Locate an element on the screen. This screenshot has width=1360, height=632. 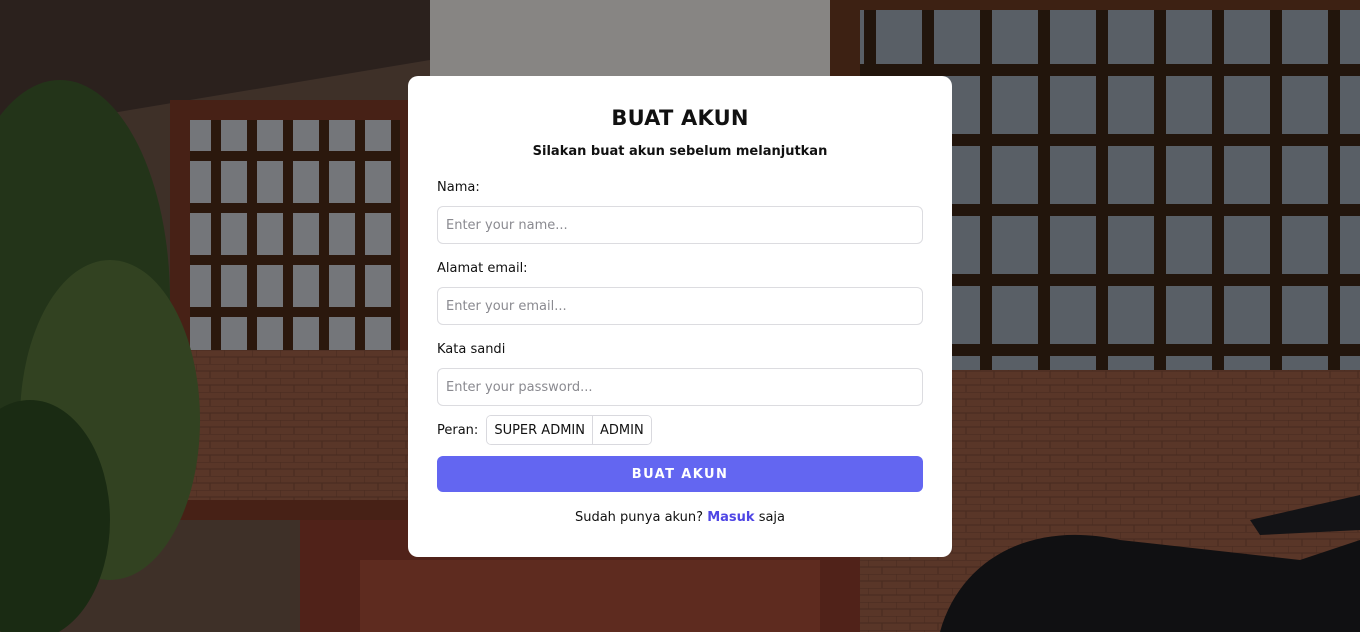
login-prompt-suffix: saja is located at coordinates (772, 517).